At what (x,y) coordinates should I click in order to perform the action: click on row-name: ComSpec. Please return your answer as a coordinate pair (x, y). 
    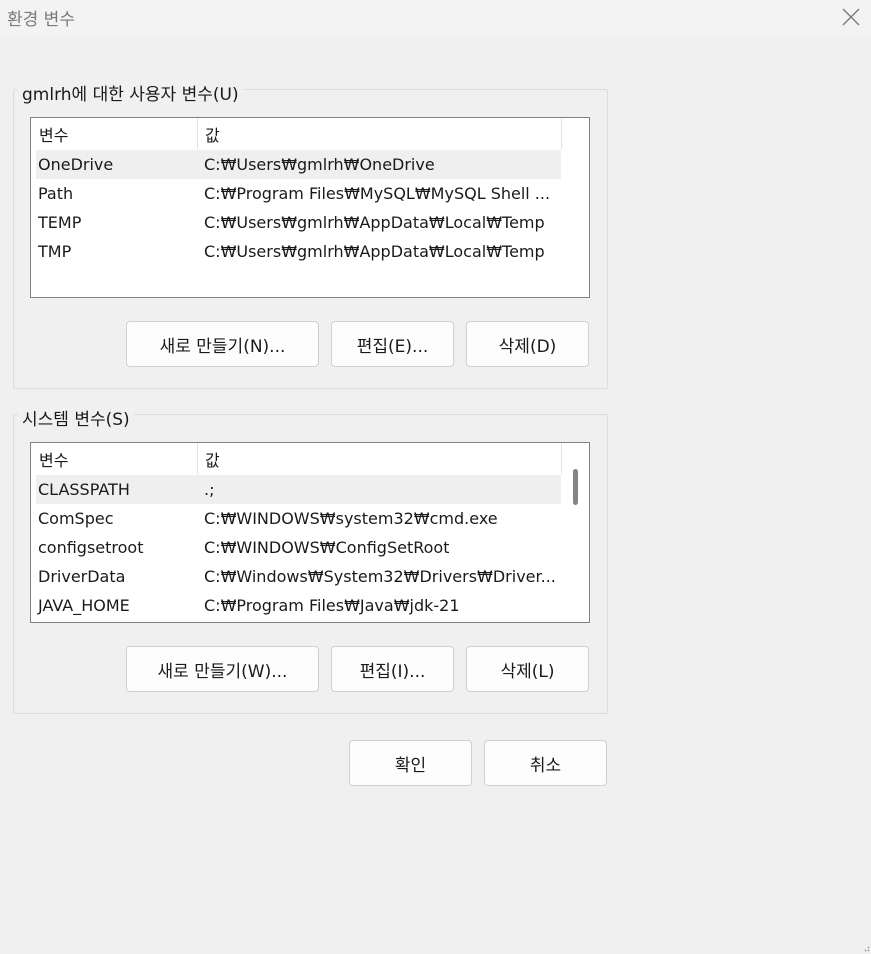
    Looking at the image, I should click on (76, 518).